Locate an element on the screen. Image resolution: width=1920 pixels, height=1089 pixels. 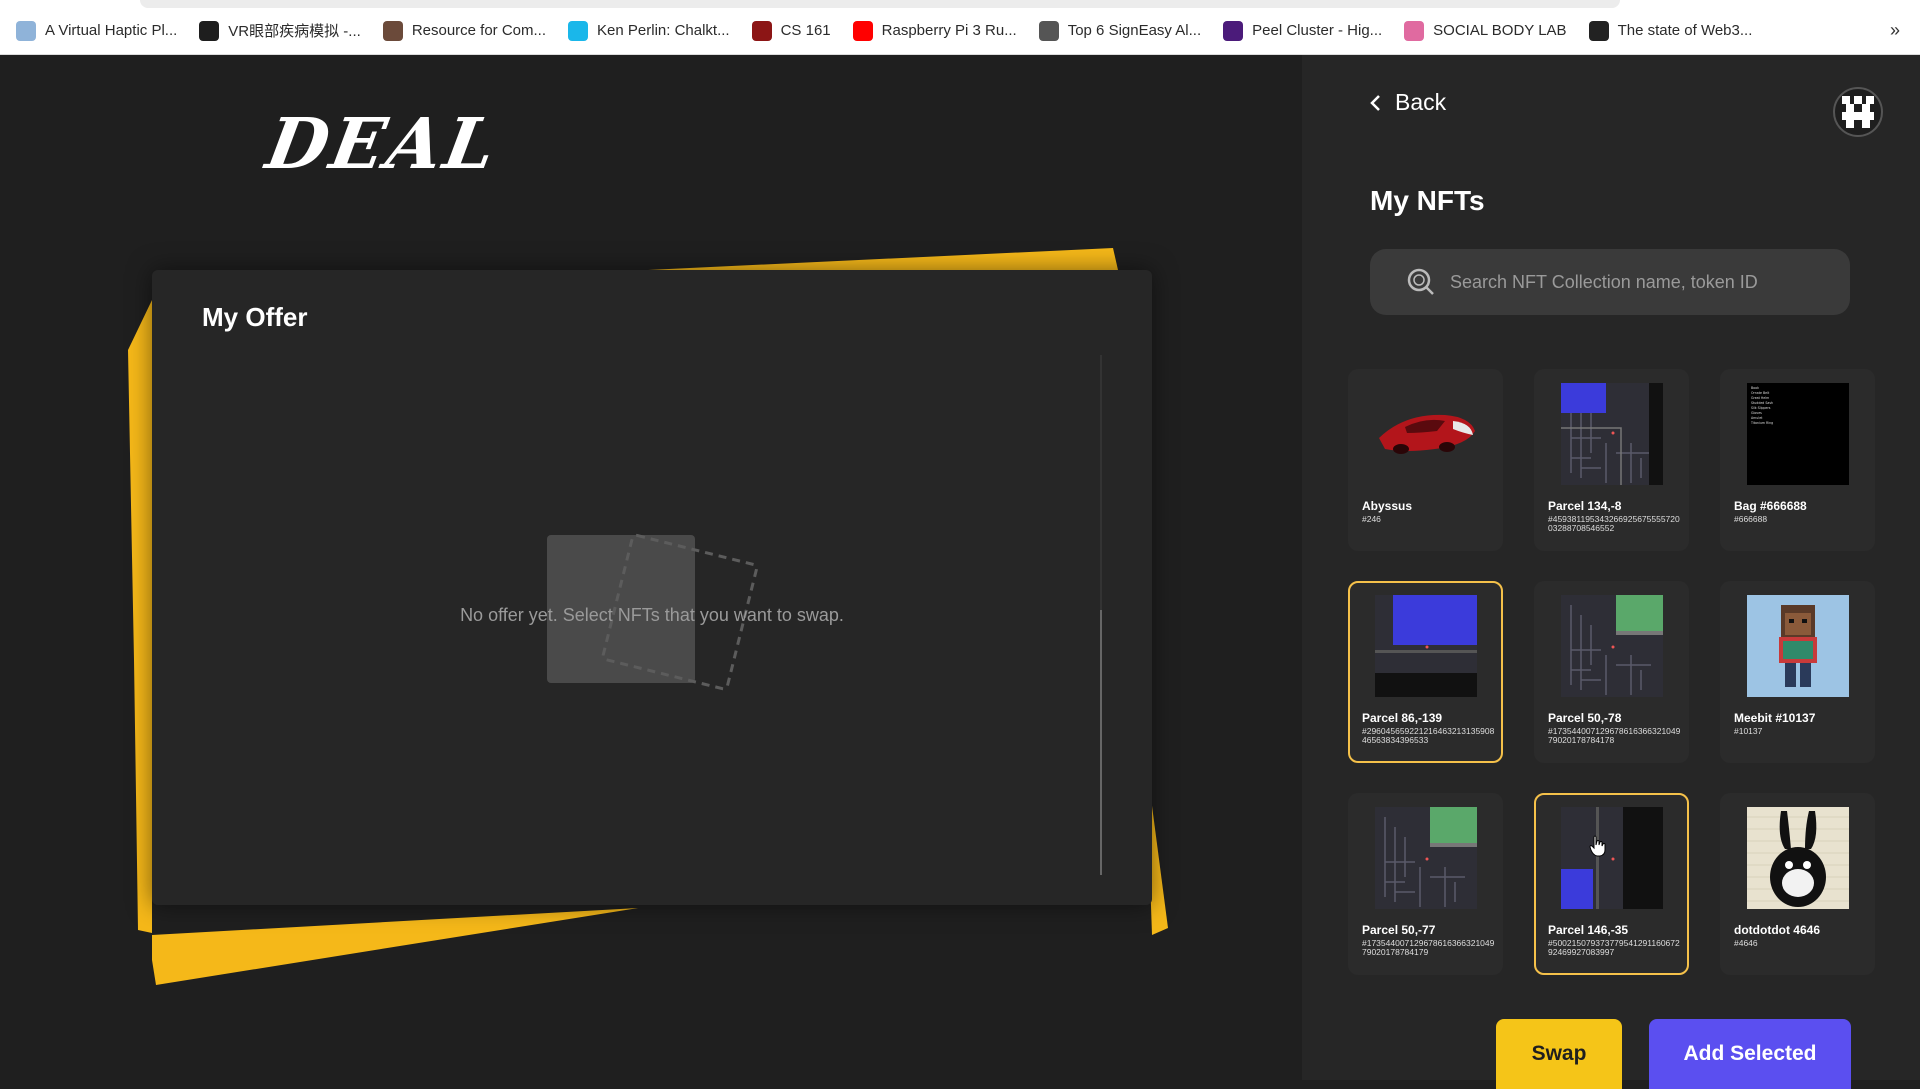
add-selected-button: Add Selected is located at coordinates (1750, 1054).